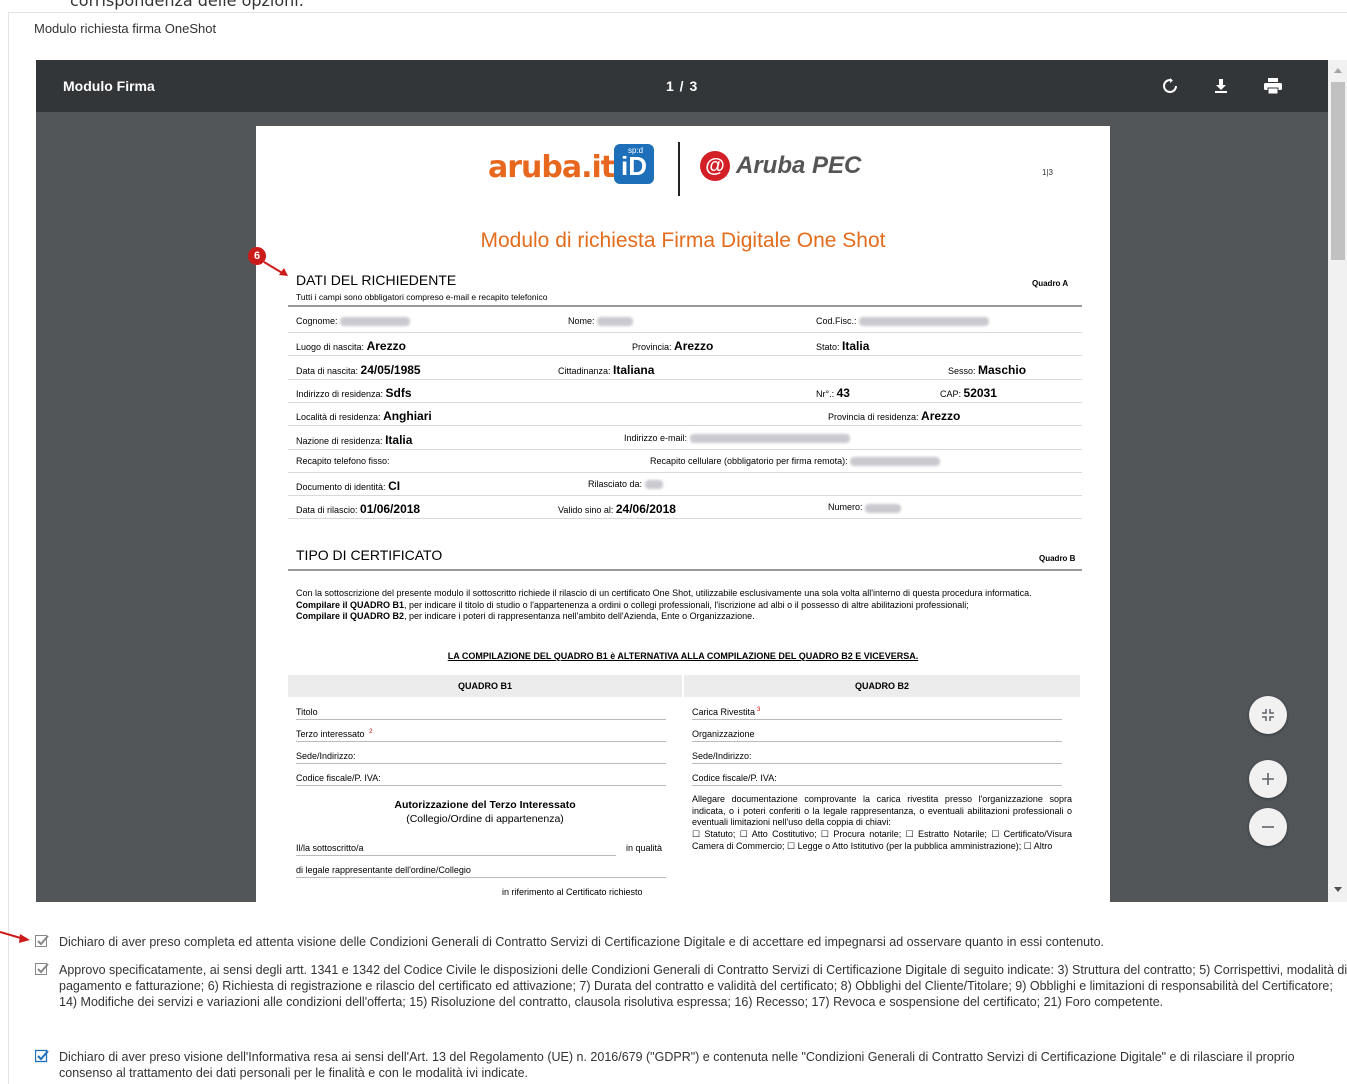  Describe the element at coordinates (369, 555) in the screenshot. I see `section-b-title: TIPO DI CERTIFICATO` at that location.